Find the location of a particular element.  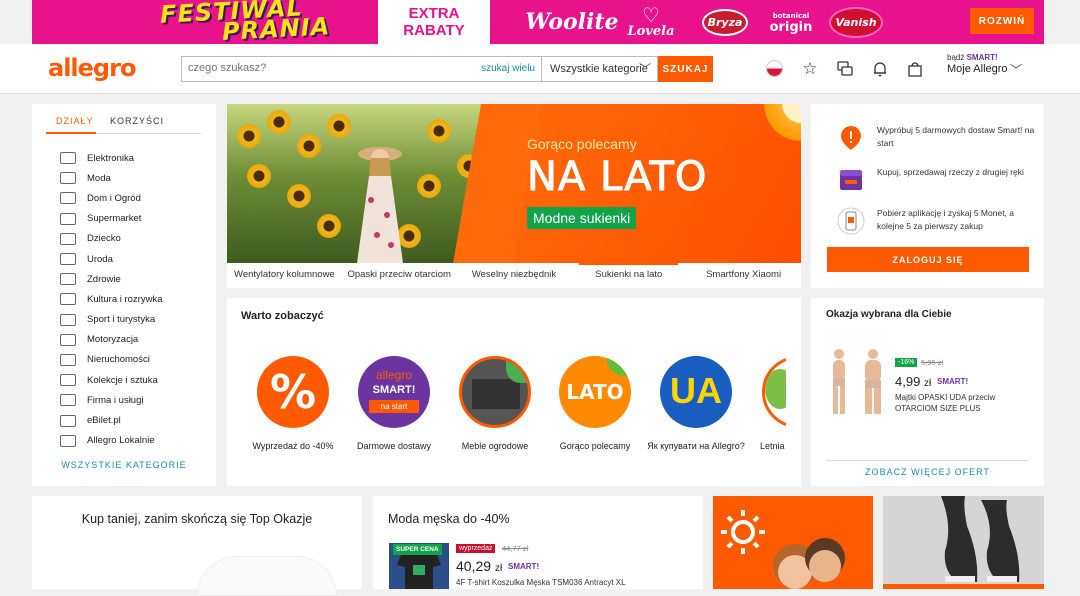

hero-subtitle: Gorąco polecamy is located at coordinates (582, 144).